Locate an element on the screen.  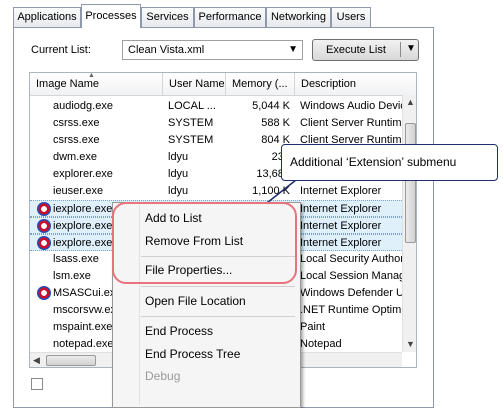
callout-annotation: Additional ‘Extension’ submenu is located at coordinates (389, 162).